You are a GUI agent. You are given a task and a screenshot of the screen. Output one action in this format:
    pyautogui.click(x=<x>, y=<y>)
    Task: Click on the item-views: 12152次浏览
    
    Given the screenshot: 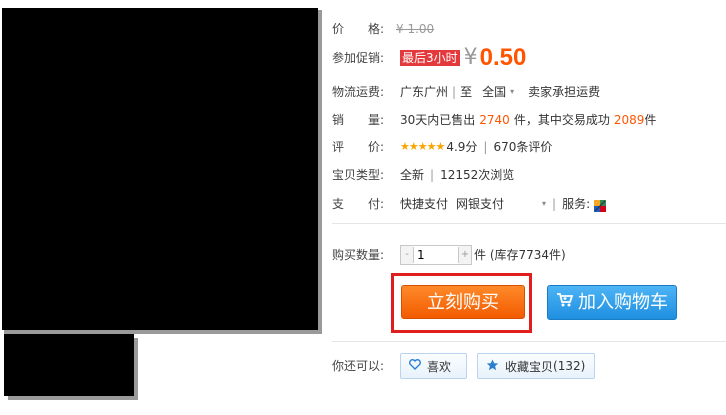 What is the action you would take?
    pyautogui.click(x=477, y=175)
    